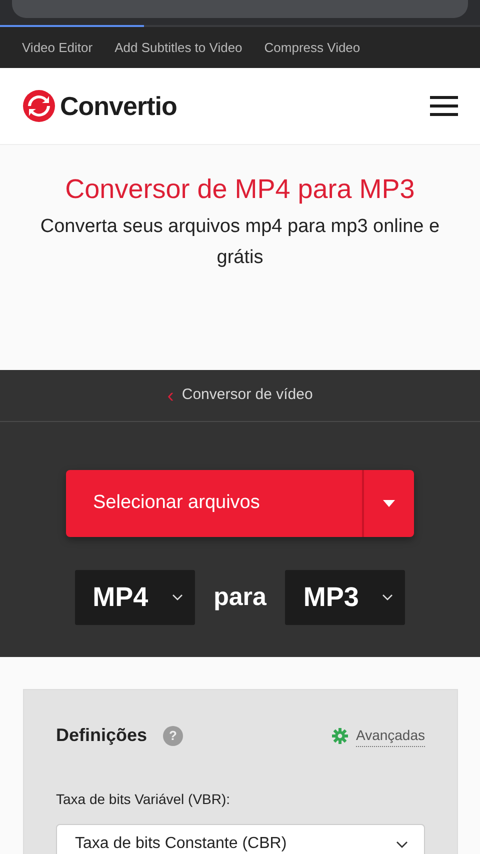 This screenshot has width=480, height=854. What do you see at coordinates (340, 736) in the screenshot?
I see `gear-icon` at bounding box center [340, 736].